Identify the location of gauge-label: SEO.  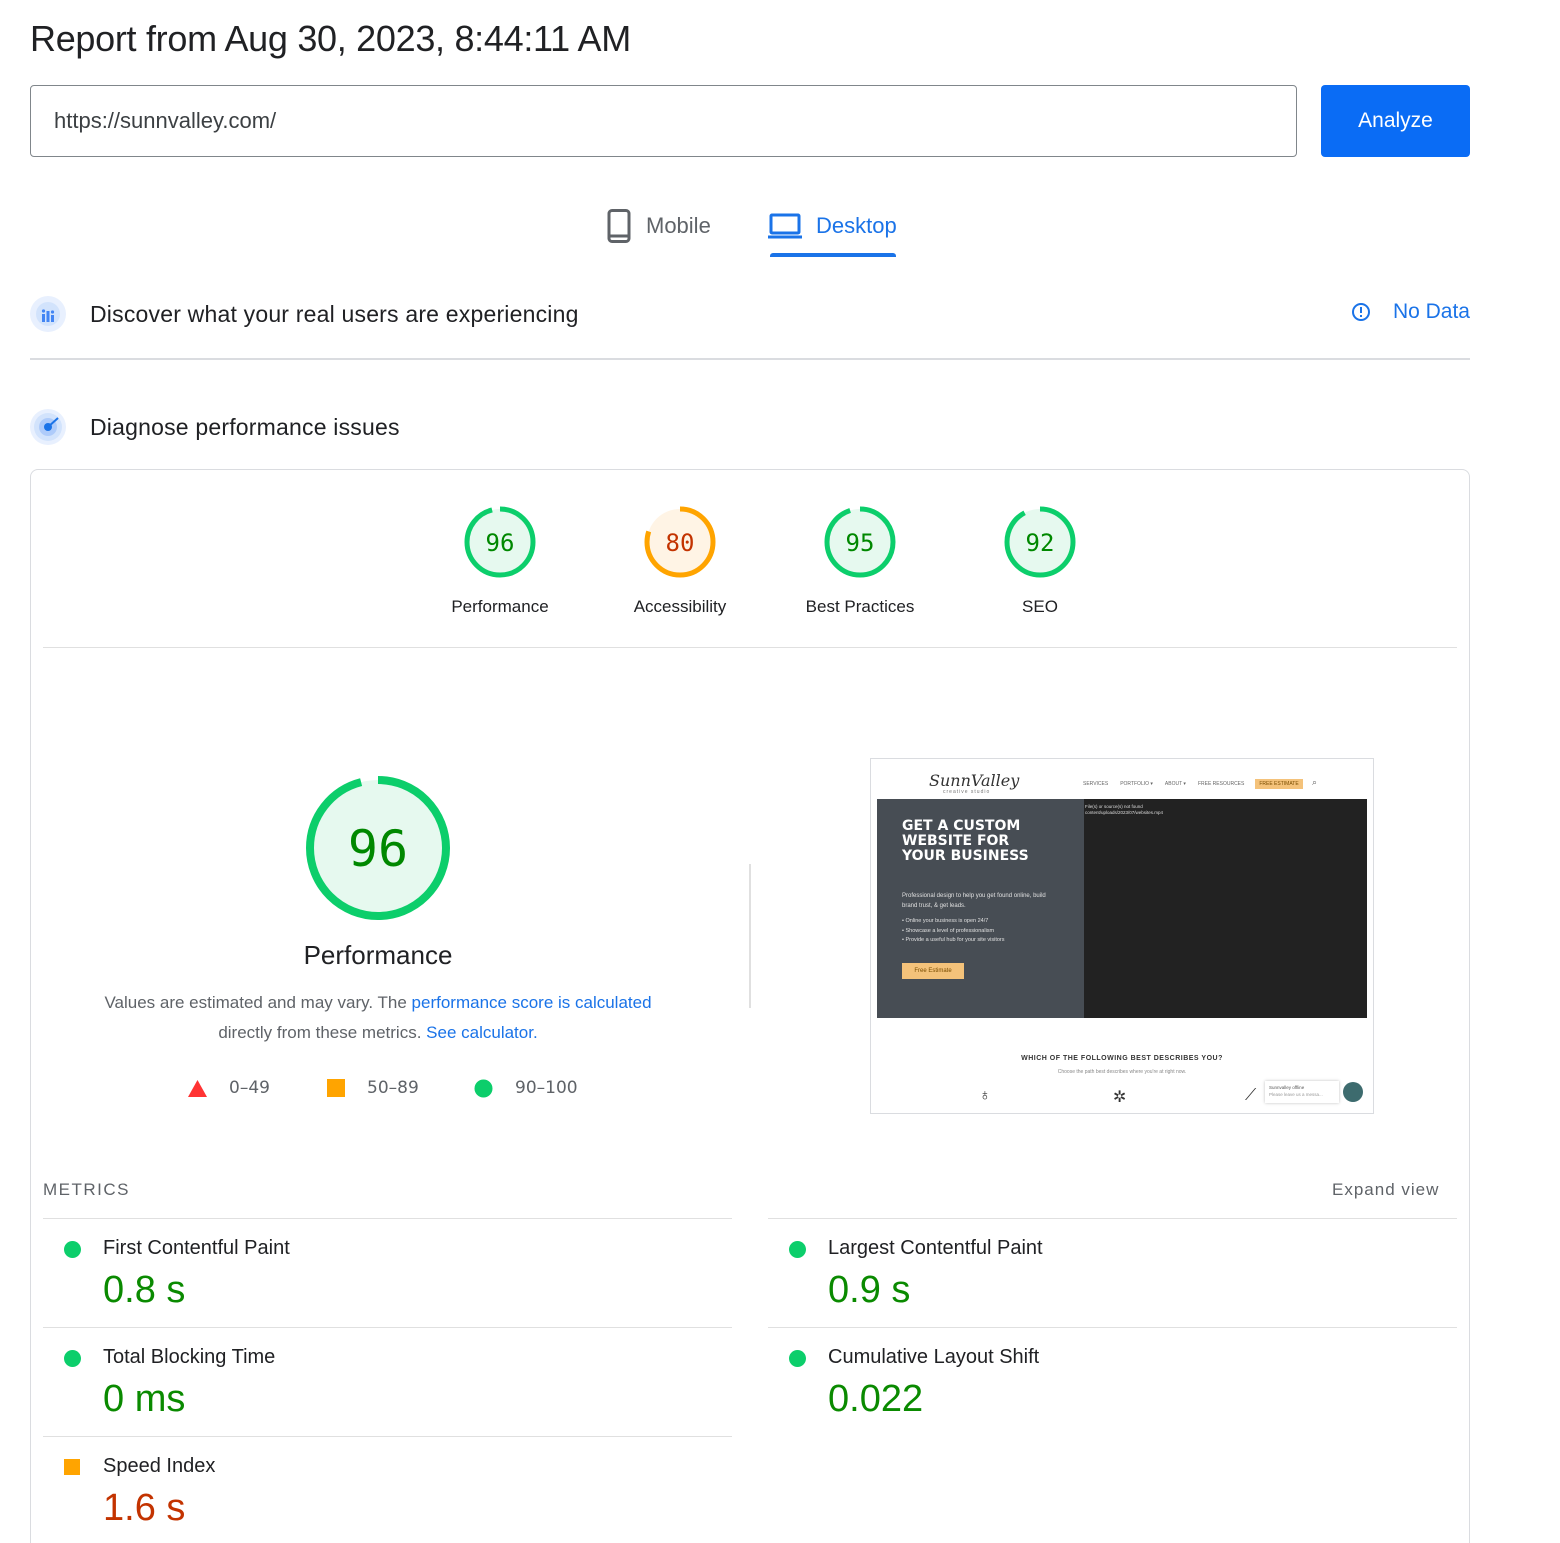
(1040, 606).